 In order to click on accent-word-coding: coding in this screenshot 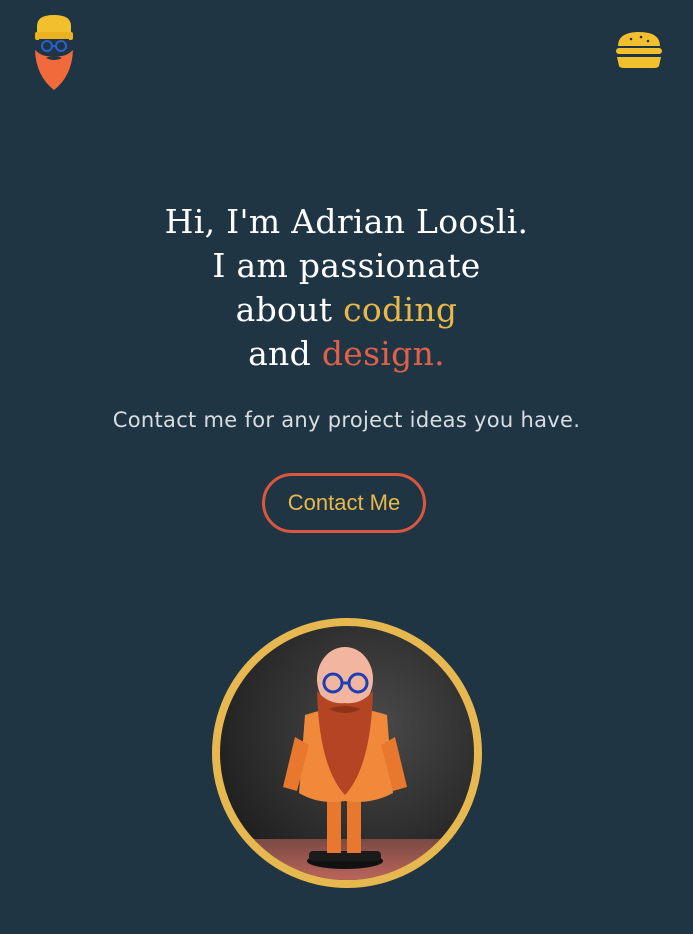, I will do `click(400, 309)`.